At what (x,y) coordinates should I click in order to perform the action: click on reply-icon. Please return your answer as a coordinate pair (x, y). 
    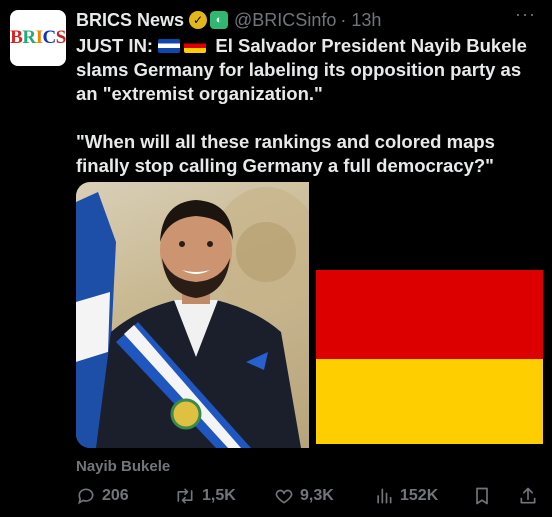
    Looking at the image, I should click on (86, 496).